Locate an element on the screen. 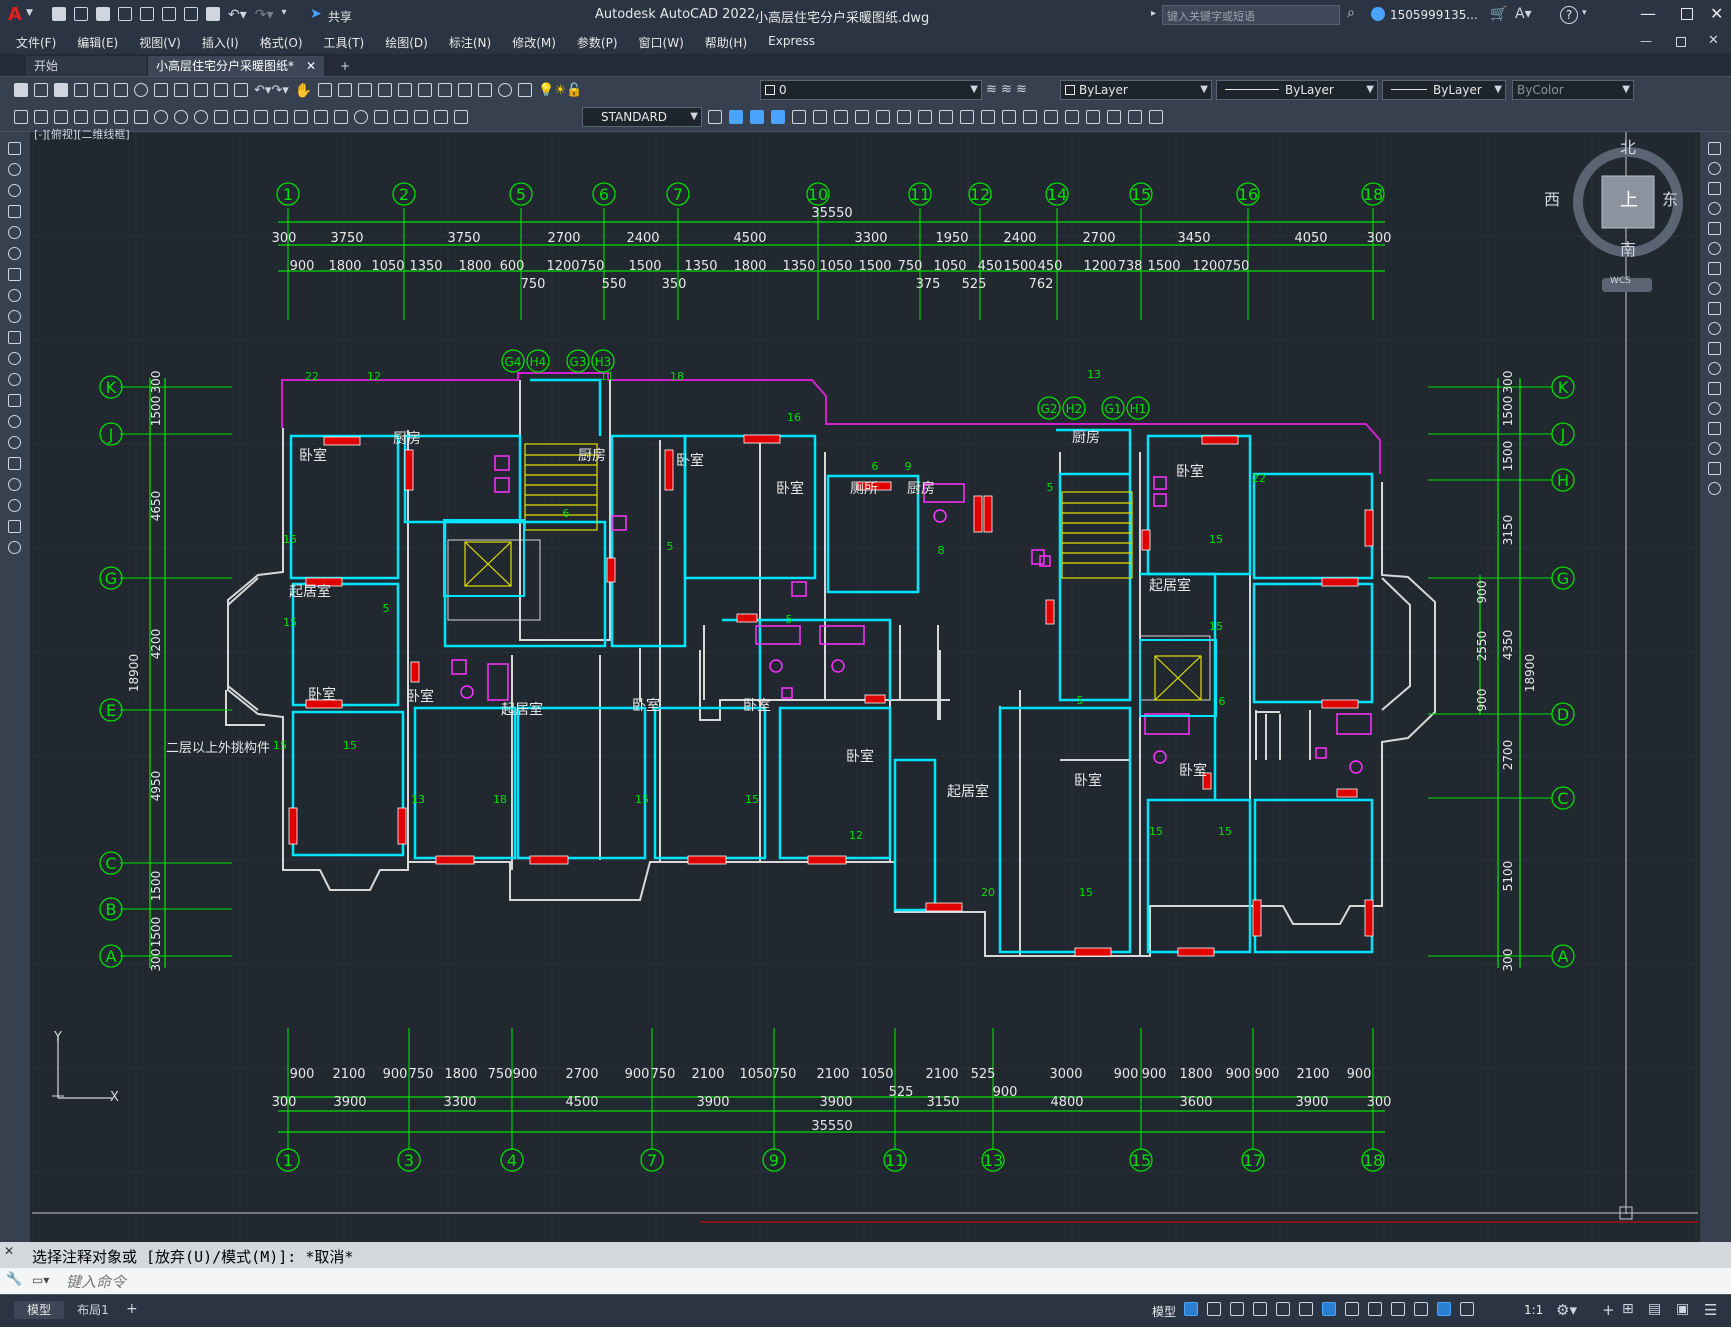  command-input-placeholder: 键入命令 is located at coordinates (96, 1281).